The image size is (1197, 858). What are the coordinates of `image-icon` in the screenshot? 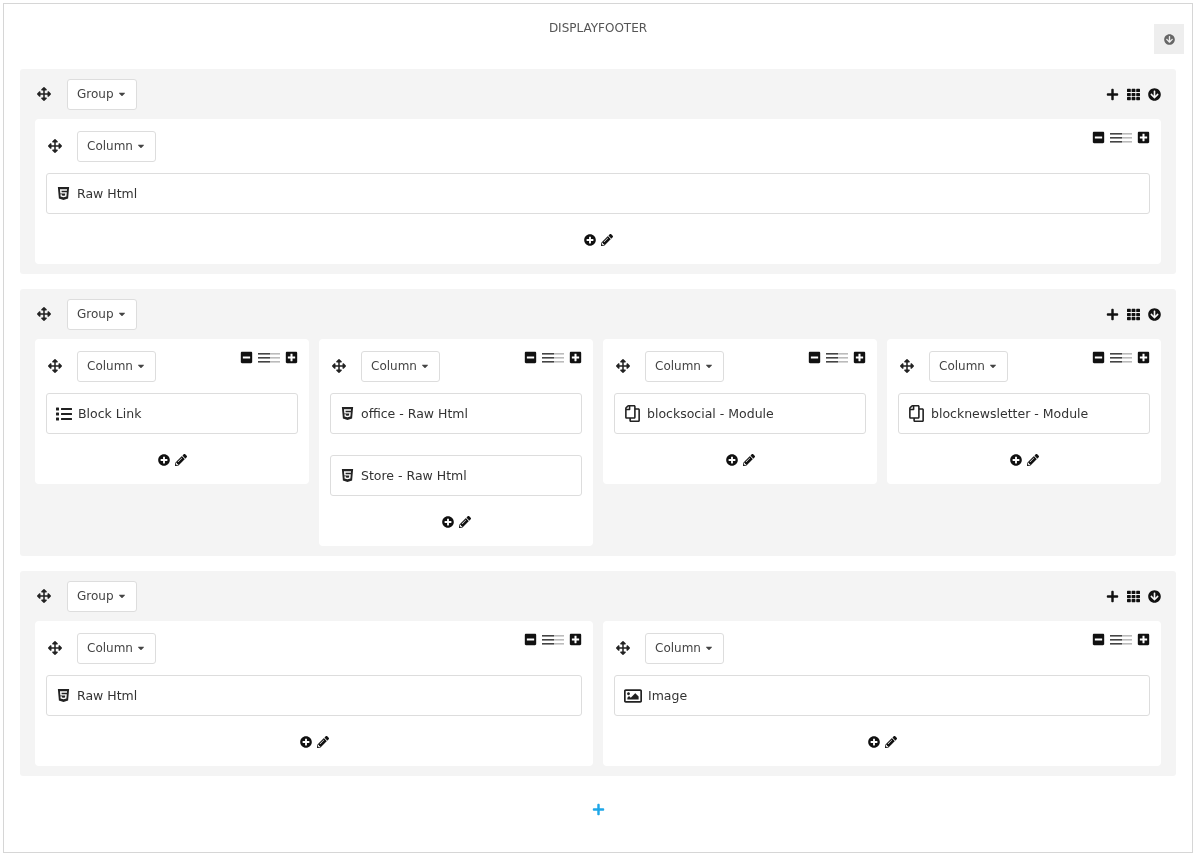 It's located at (633, 695).